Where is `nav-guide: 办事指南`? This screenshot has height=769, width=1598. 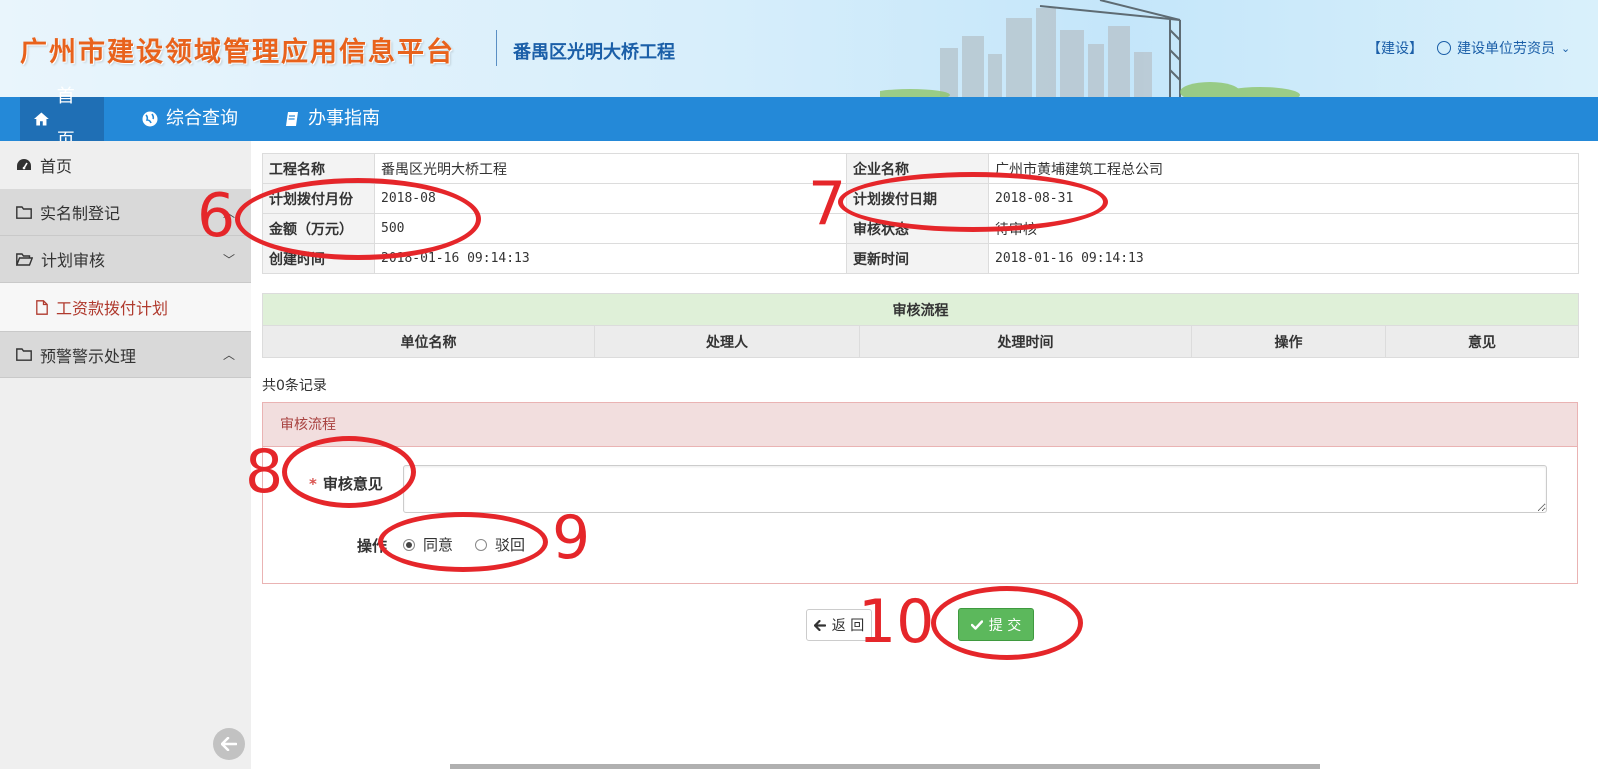 nav-guide: 办事指南 is located at coordinates (332, 119).